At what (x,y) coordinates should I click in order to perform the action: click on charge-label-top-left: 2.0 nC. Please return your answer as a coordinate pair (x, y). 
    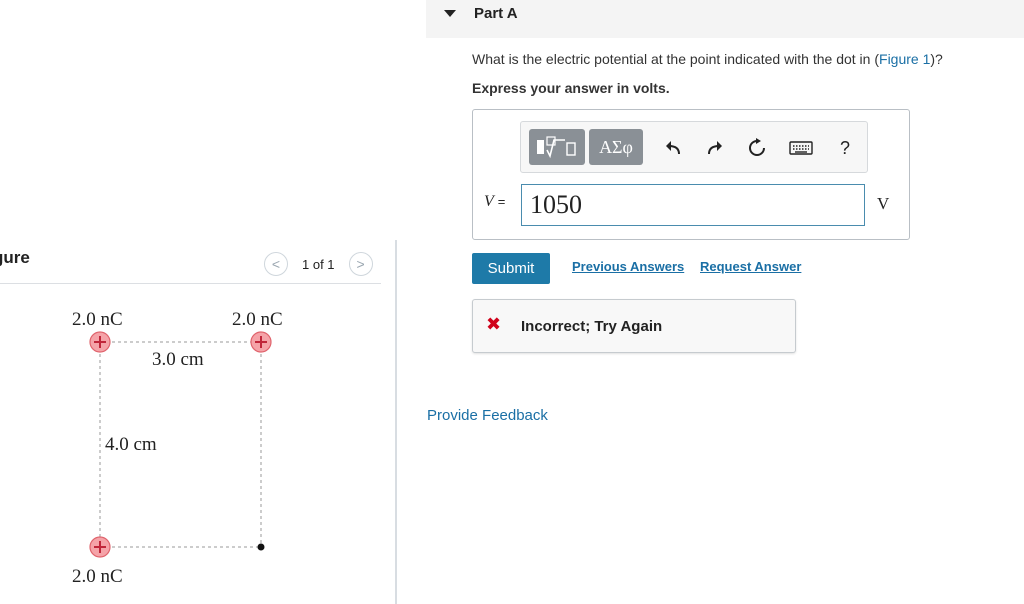
    Looking at the image, I should click on (97, 319).